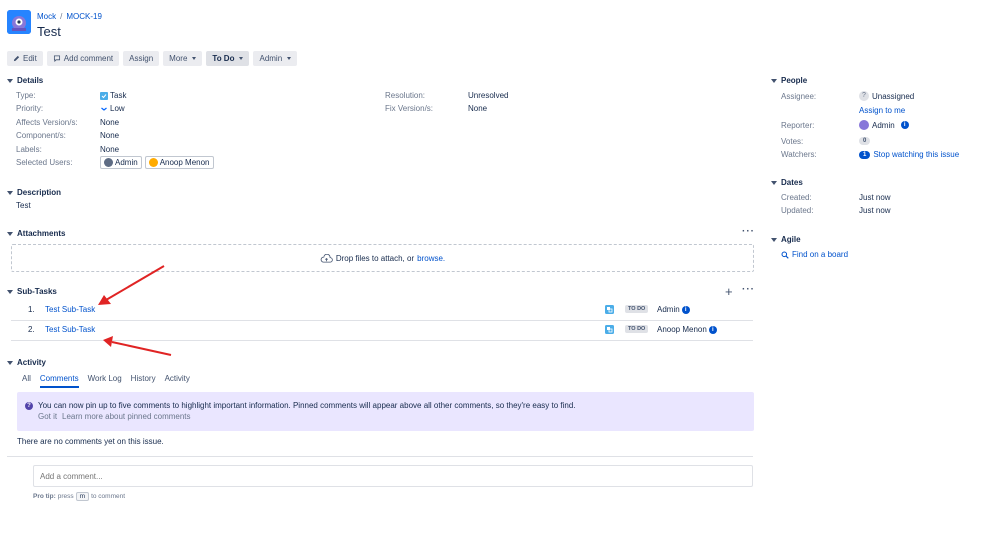  Describe the element at coordinates (143, 381) in the screenshot. I see `tab-history: History` at that location.